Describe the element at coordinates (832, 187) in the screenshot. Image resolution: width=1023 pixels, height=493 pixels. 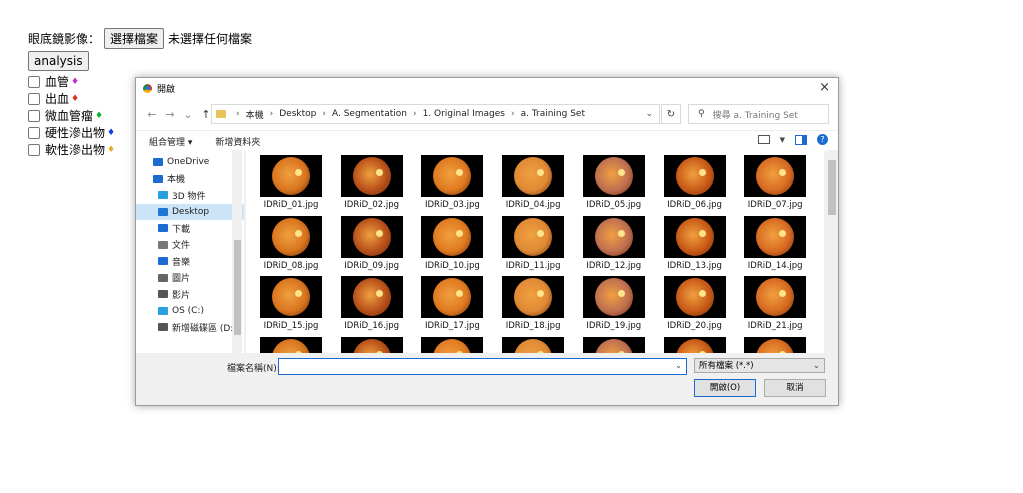
I see `file-grid-scrollbar-thumb` at that location.